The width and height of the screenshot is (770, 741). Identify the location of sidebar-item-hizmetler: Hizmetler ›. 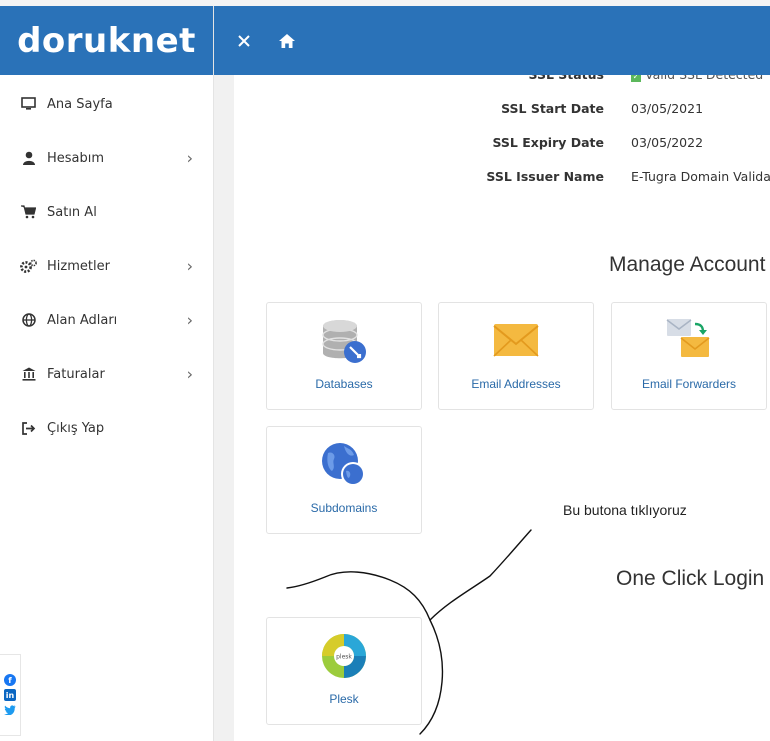
(106, 266).